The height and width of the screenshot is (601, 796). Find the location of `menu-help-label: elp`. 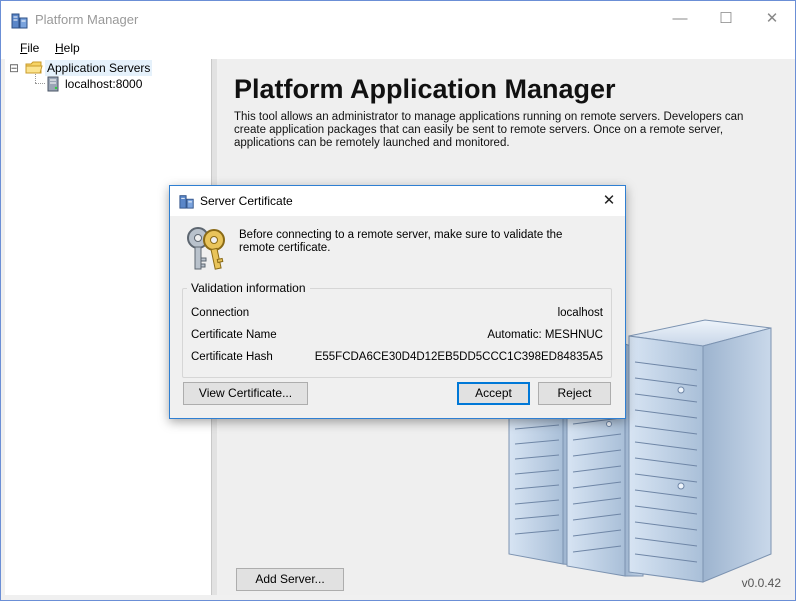

menu-help-label: elp is located at coordinates (71, 48).